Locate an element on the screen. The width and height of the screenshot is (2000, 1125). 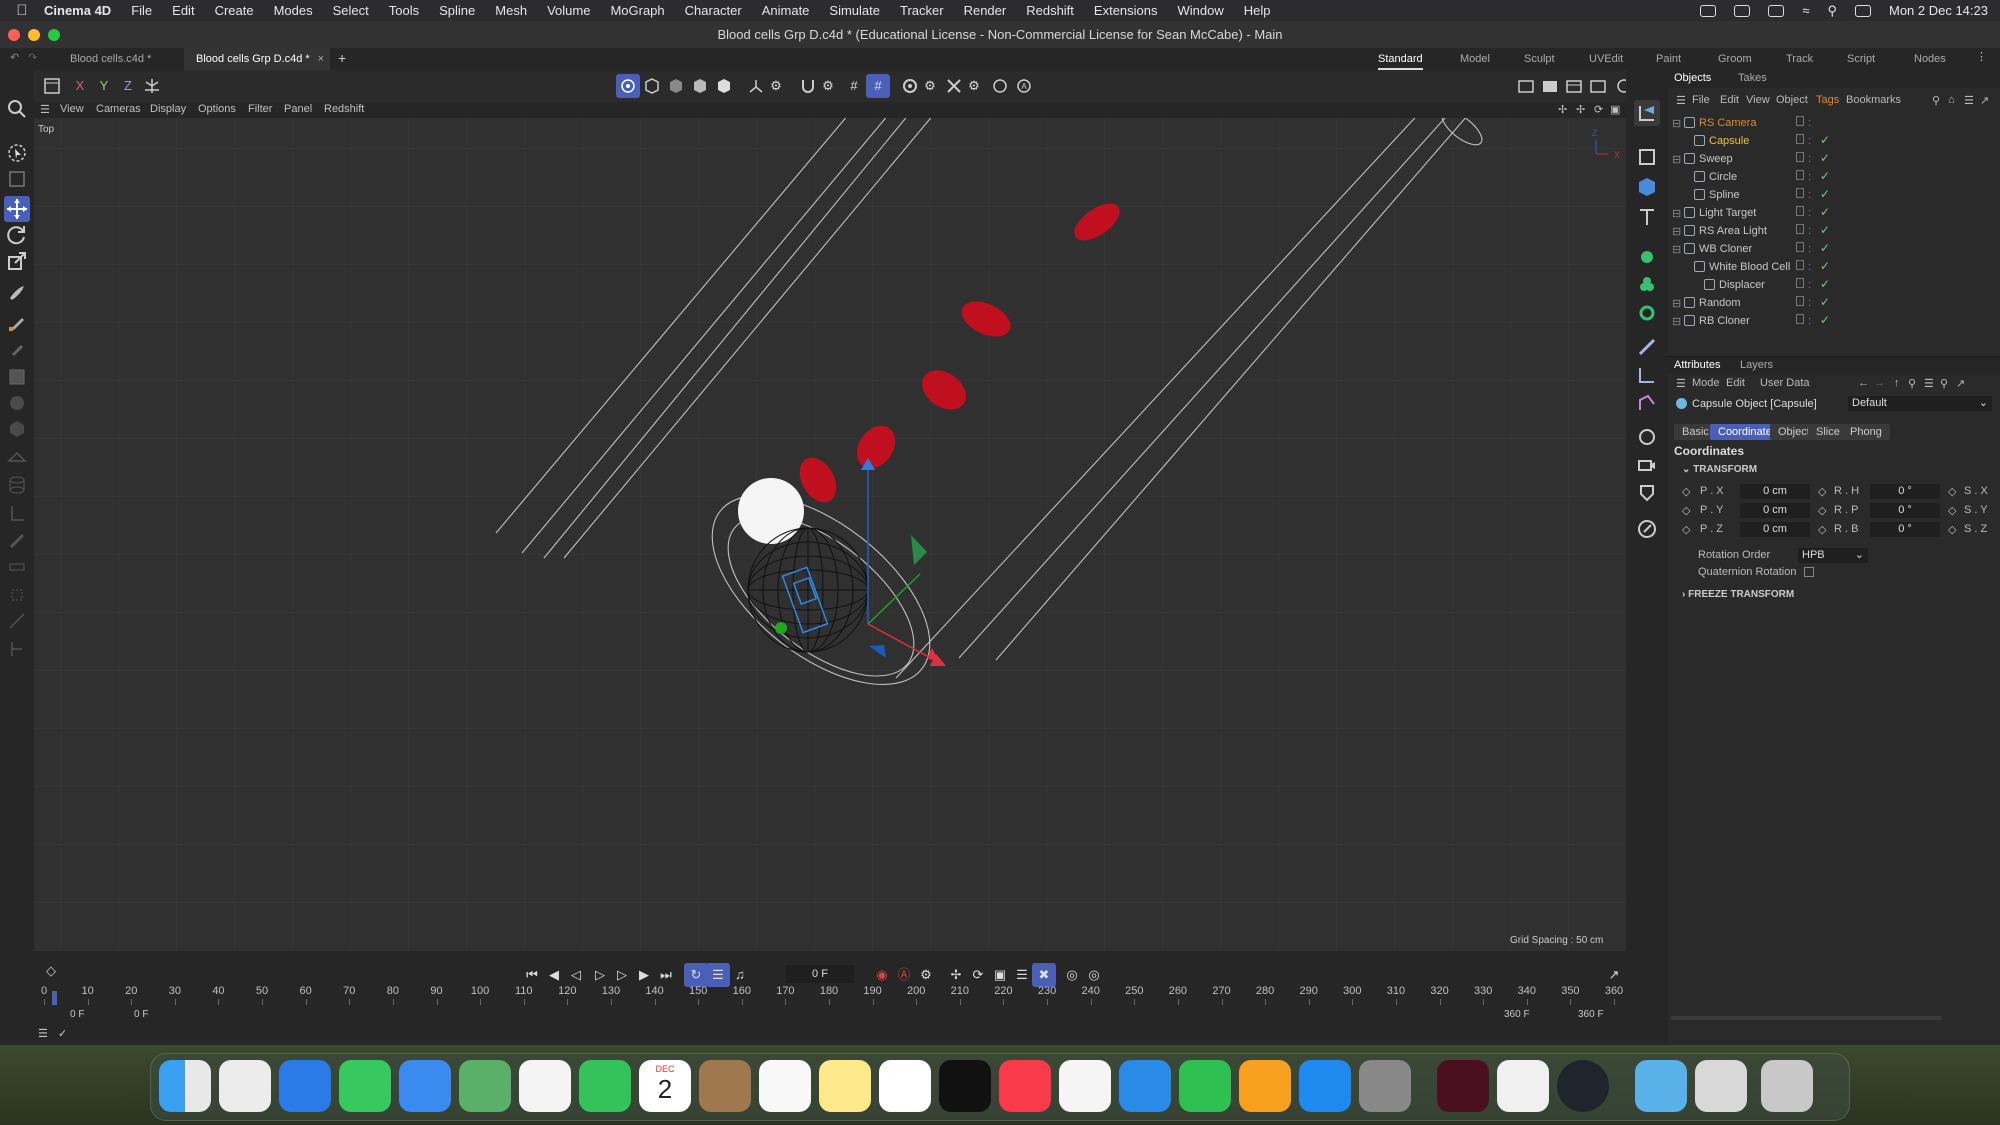
box-selection-icon is located at coordinates (17, 179).